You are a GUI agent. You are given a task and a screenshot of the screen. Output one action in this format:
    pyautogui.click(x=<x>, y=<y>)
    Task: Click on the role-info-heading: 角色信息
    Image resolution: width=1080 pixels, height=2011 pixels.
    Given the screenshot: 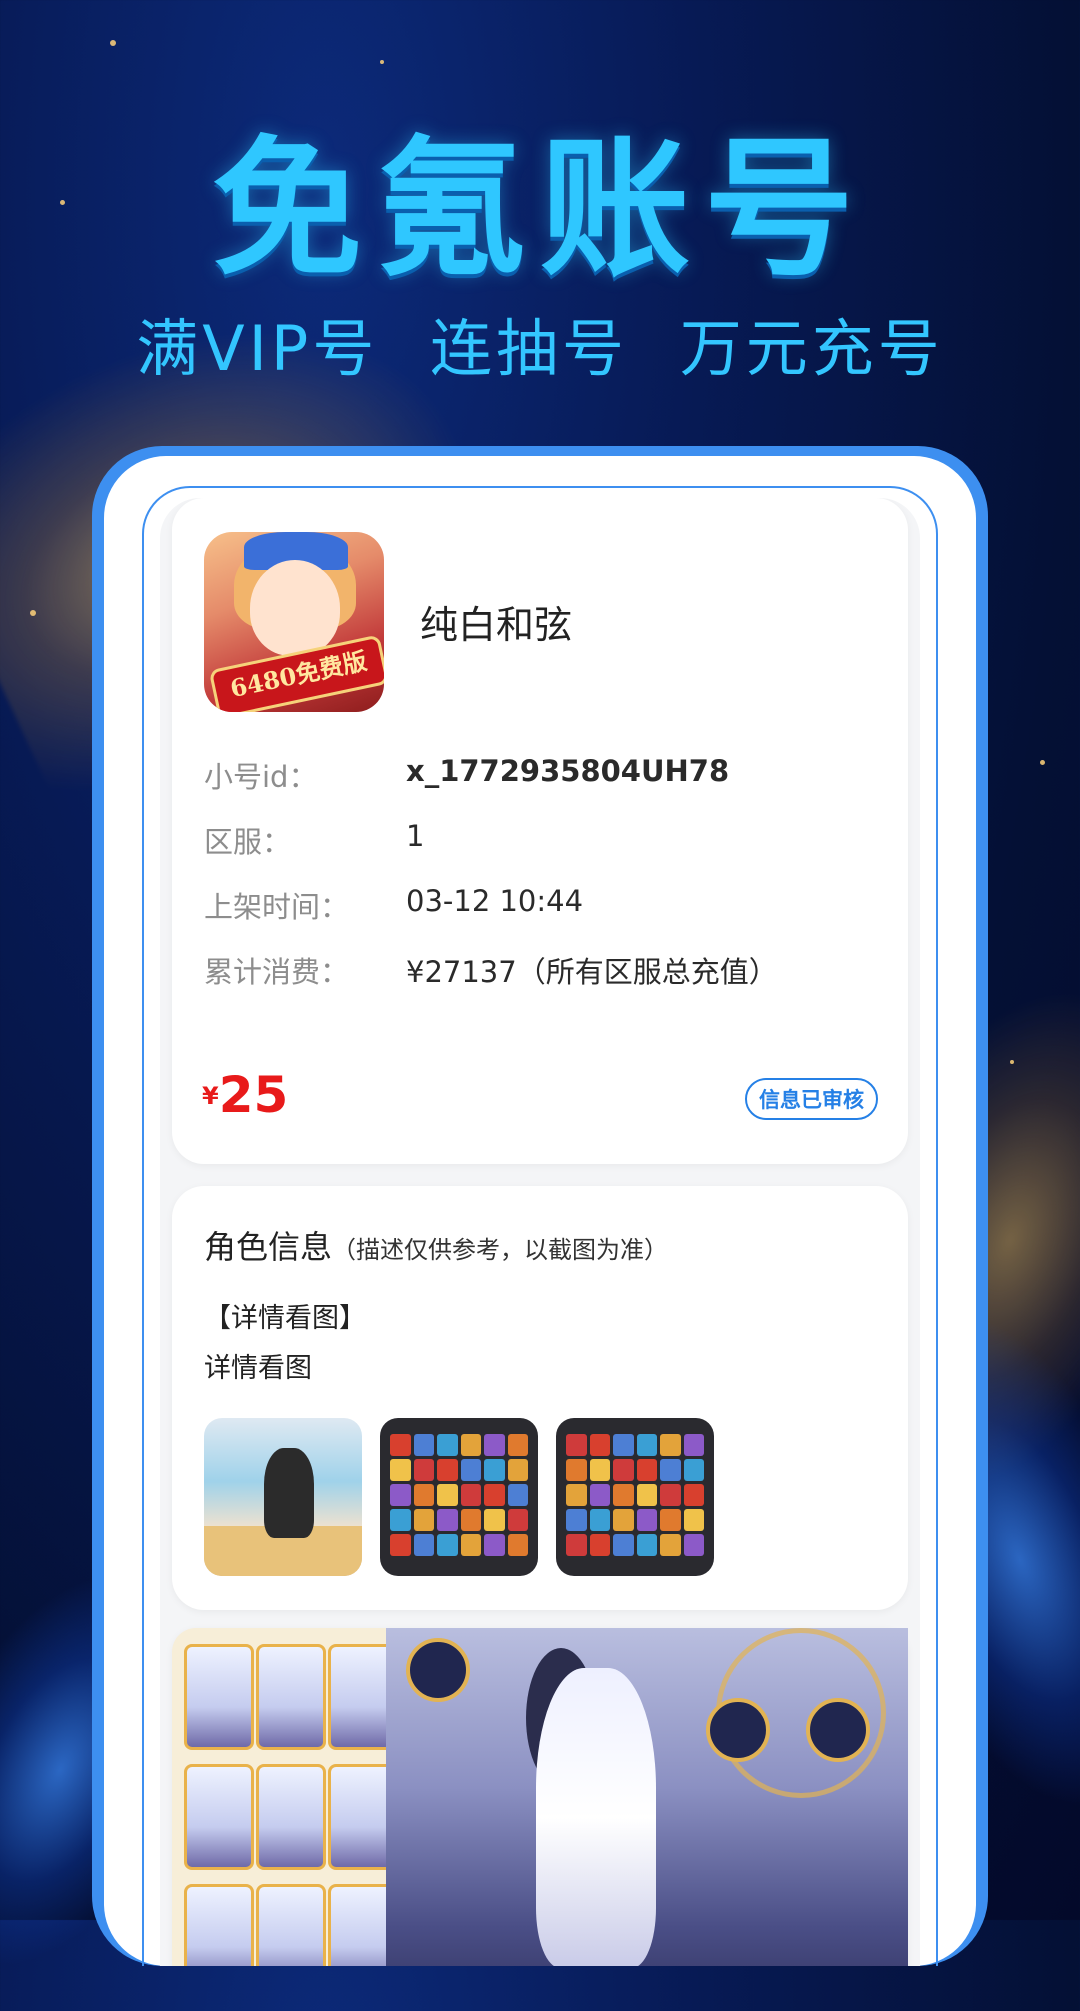 What is the action you would take?
    pyautogui.click(x=268, y=1247)
    